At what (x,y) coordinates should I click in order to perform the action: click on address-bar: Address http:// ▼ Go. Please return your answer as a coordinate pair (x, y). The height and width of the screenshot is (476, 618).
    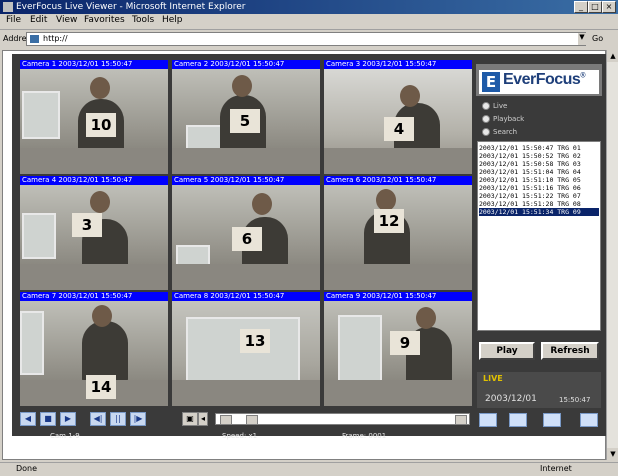
    Looking at the image, I should click on (309, 39).